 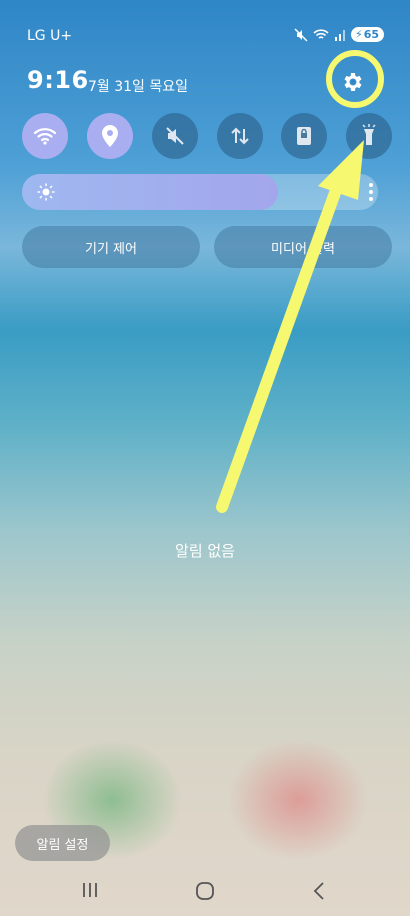 What do you see at coordinates (62, 843) in the screenshot?
I see `notification-settings-button: 알림 설정` at bounding box center [62, 843].